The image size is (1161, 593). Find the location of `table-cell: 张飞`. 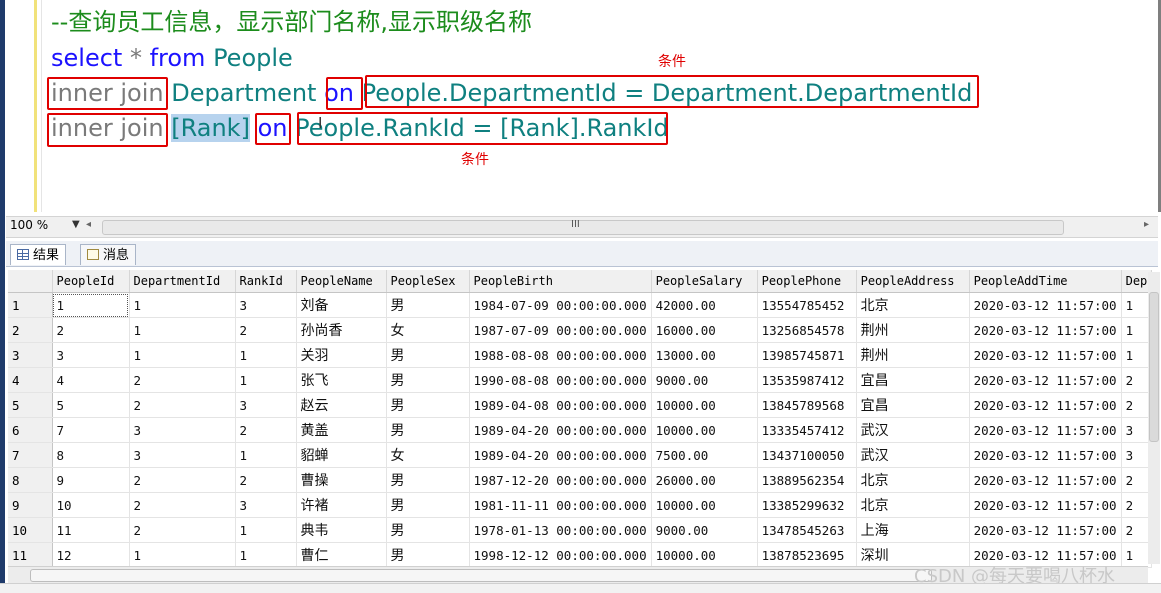

table-cell: 张飞 is located at coordinates (341, 380).